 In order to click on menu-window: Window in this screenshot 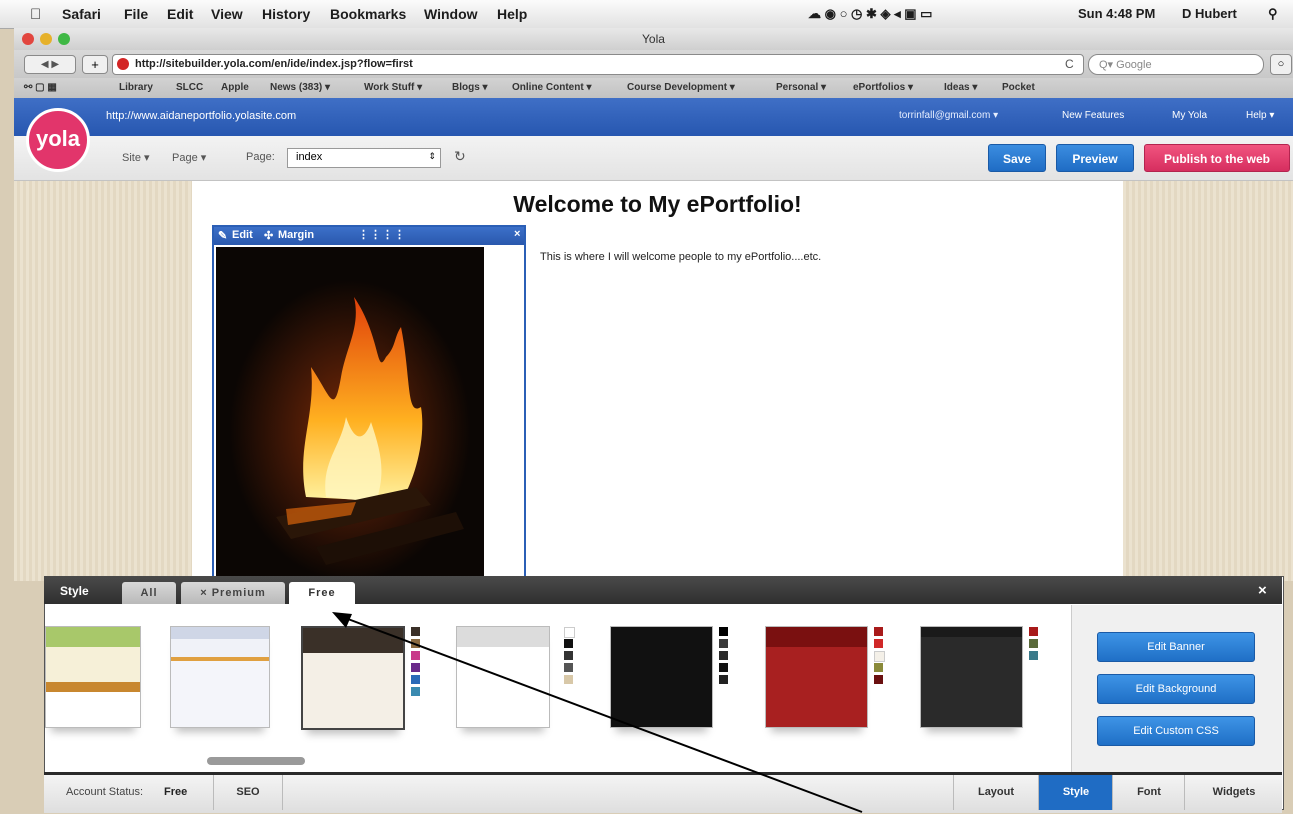, I will do `click(451, 14)`.